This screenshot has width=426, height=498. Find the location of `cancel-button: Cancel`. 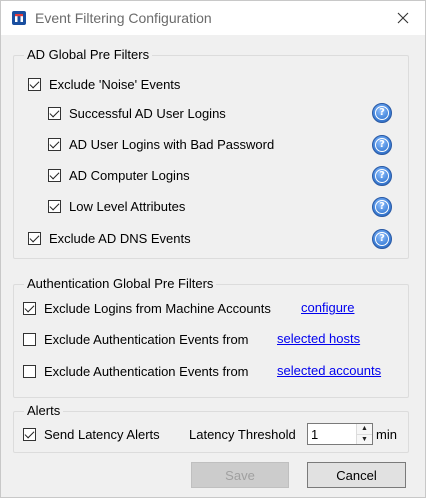

cancel-button: Cancel is located at coordinates (356, 475).